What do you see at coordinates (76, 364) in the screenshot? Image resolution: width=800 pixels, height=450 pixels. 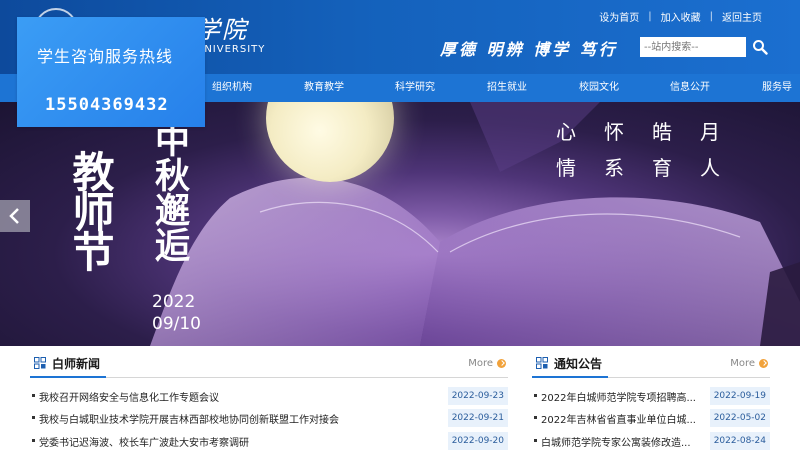 I see `news-title: 白师新闻` at bounding box center [76, 364].